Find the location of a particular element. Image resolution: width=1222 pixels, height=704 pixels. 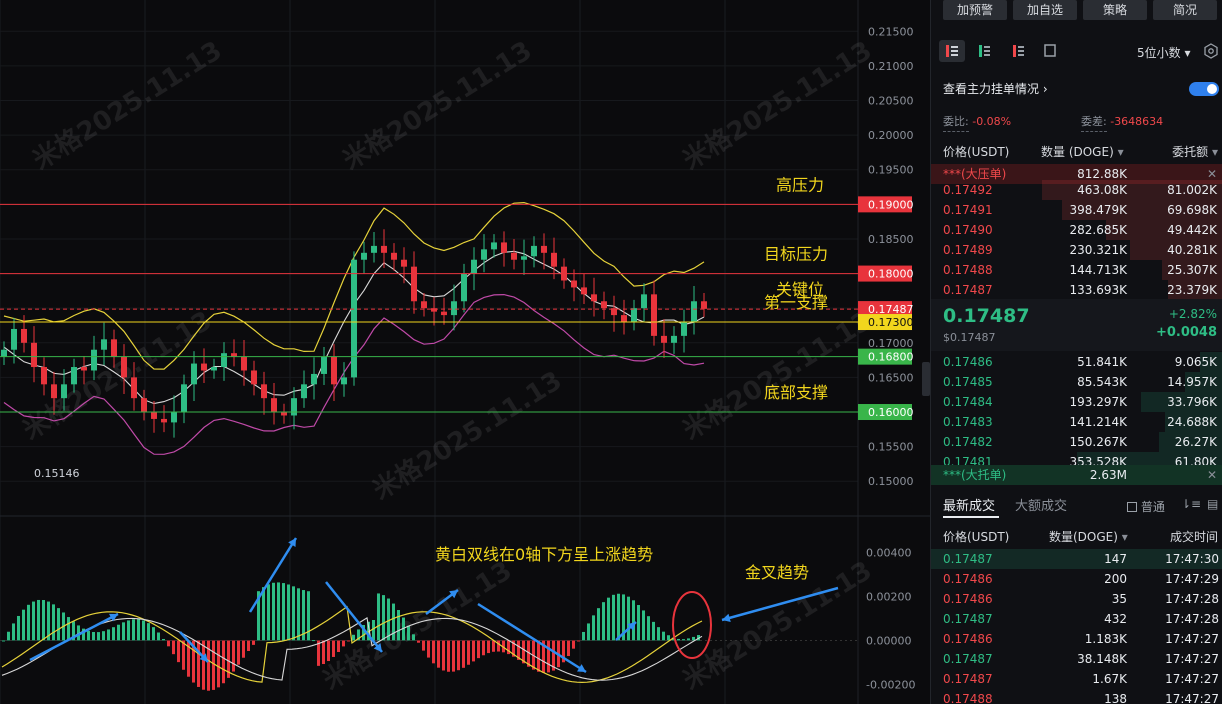

trade-qty: 35 is located at coordinates (1119, 599).